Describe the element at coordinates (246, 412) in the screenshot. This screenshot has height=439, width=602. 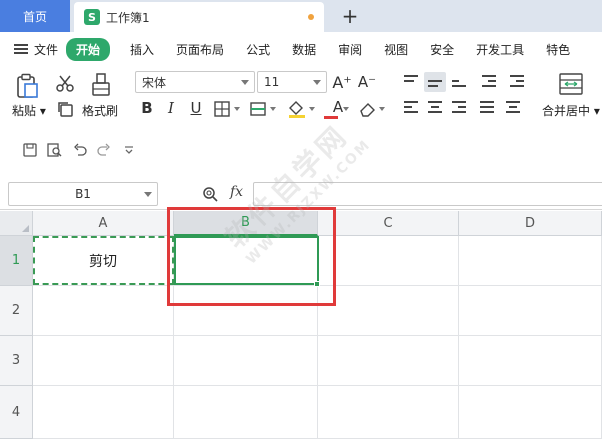
I see `cell-b4` at that location.